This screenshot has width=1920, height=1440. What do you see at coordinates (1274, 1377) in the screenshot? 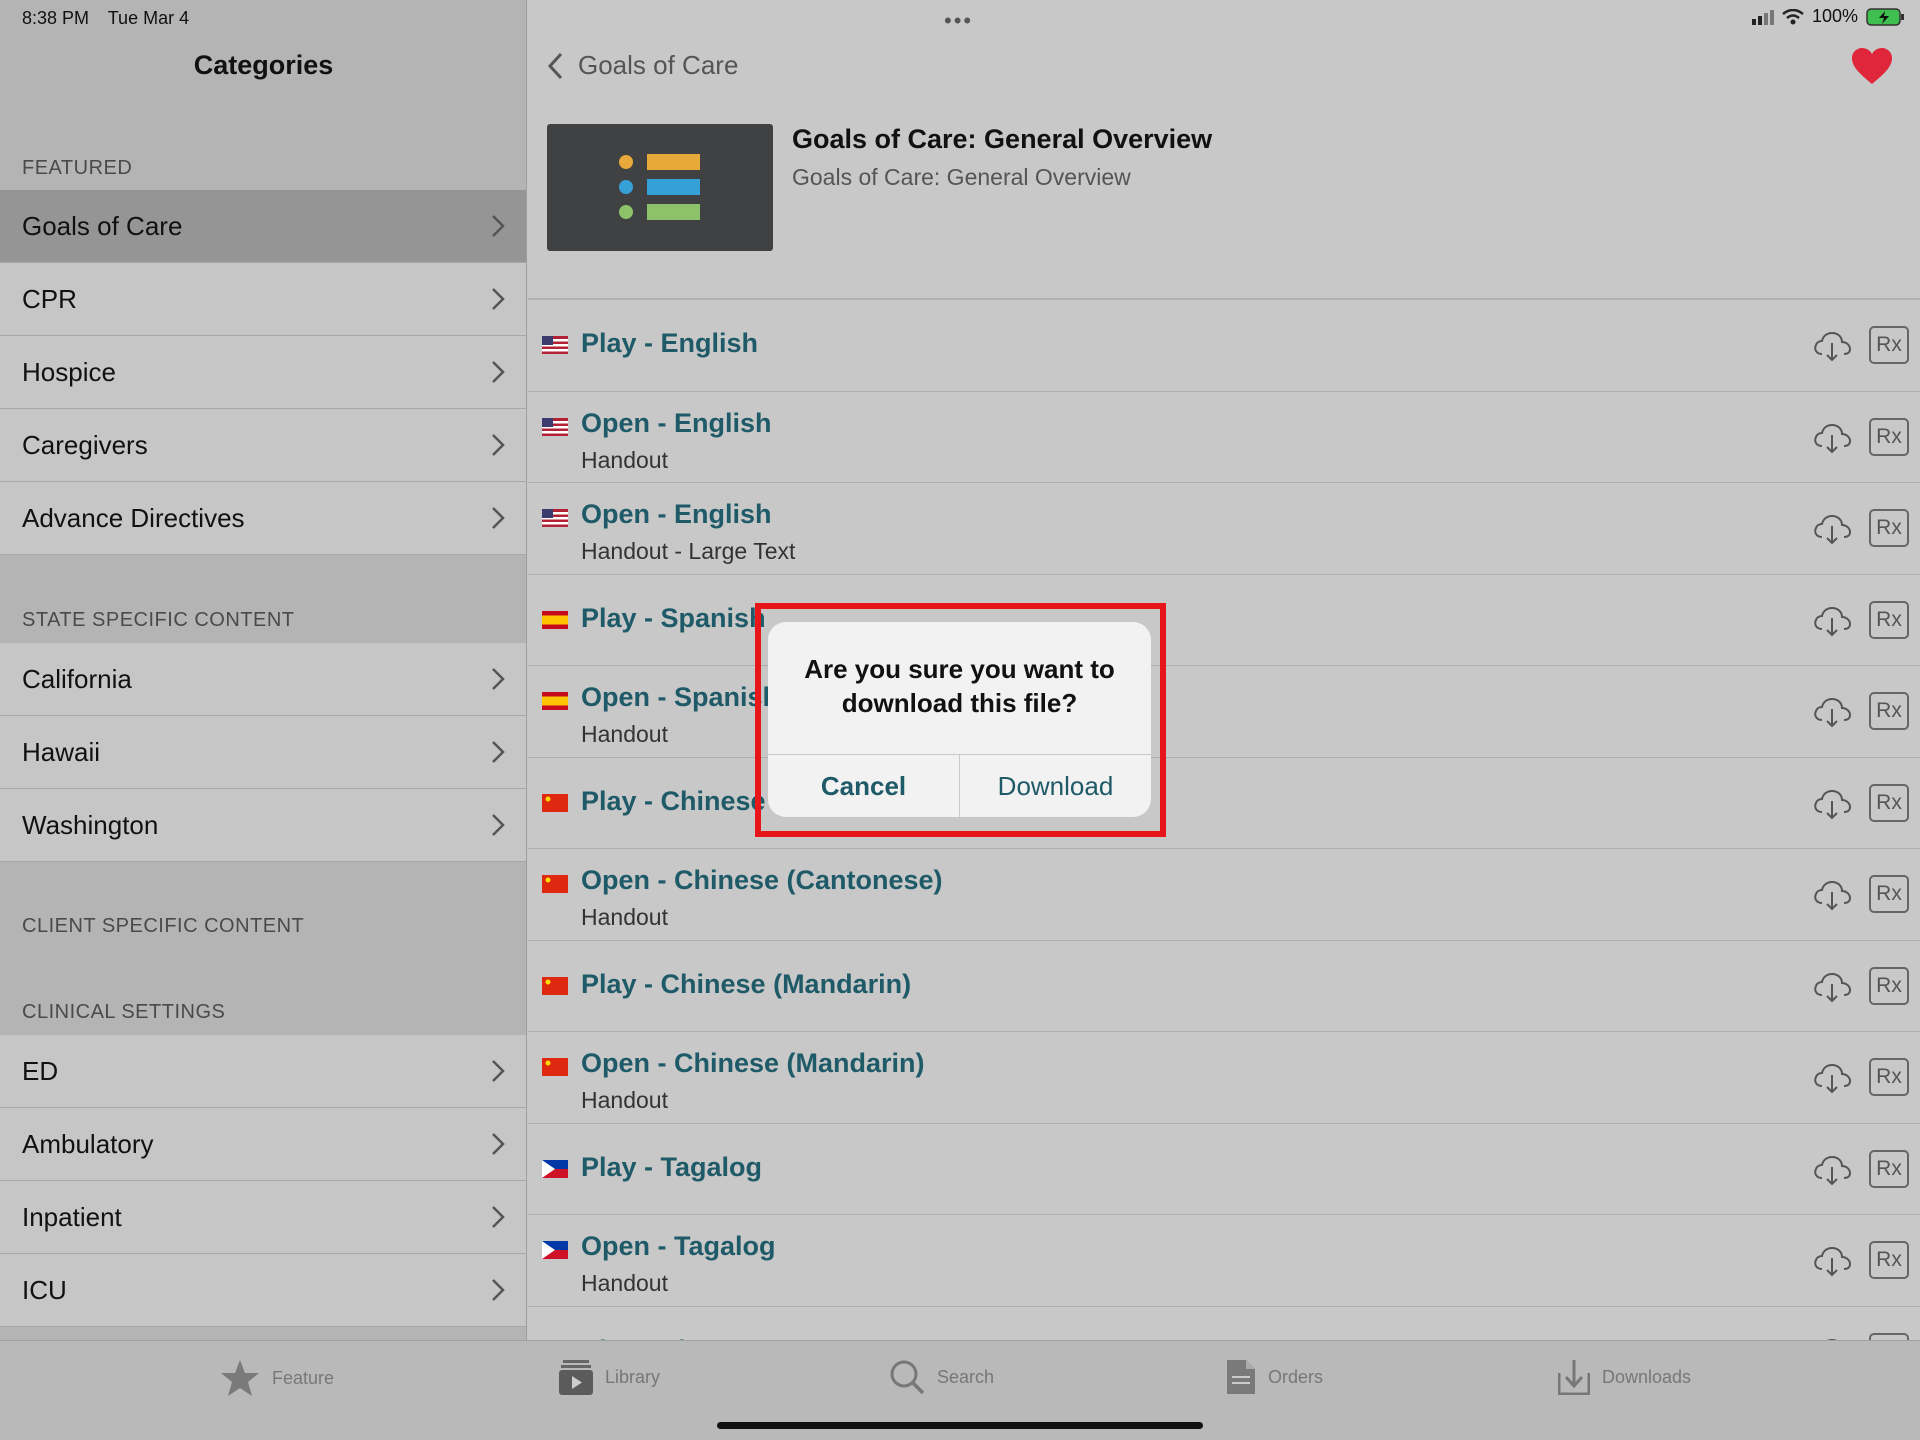
I see `tab-orders: Orders` at bounding box center [1274, 1377].